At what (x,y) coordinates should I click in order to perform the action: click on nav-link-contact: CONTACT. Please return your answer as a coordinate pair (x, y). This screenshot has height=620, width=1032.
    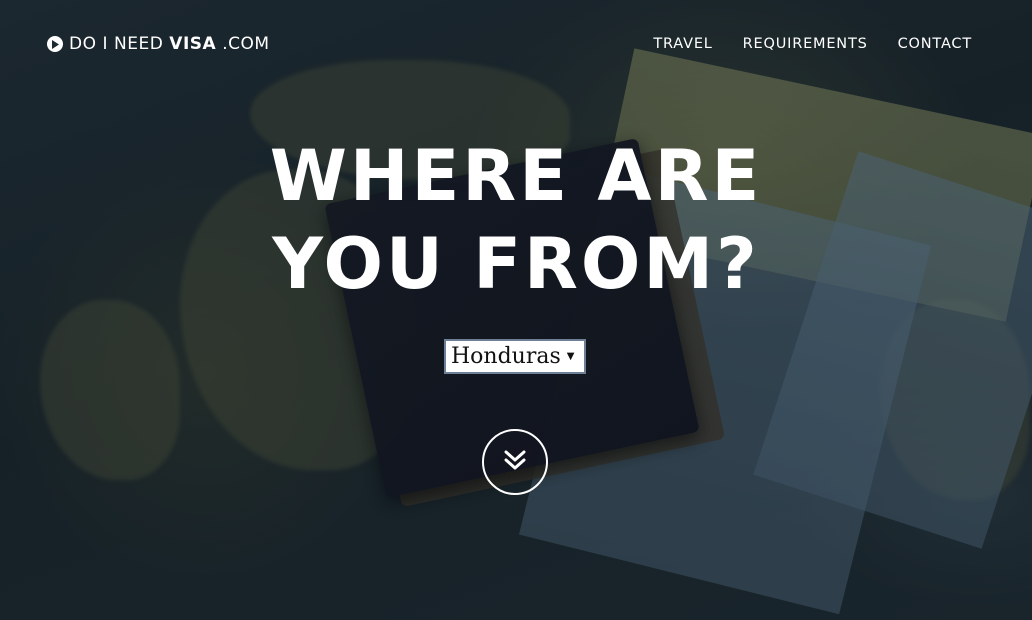
    Looking at the image, I should click on (935, 44).